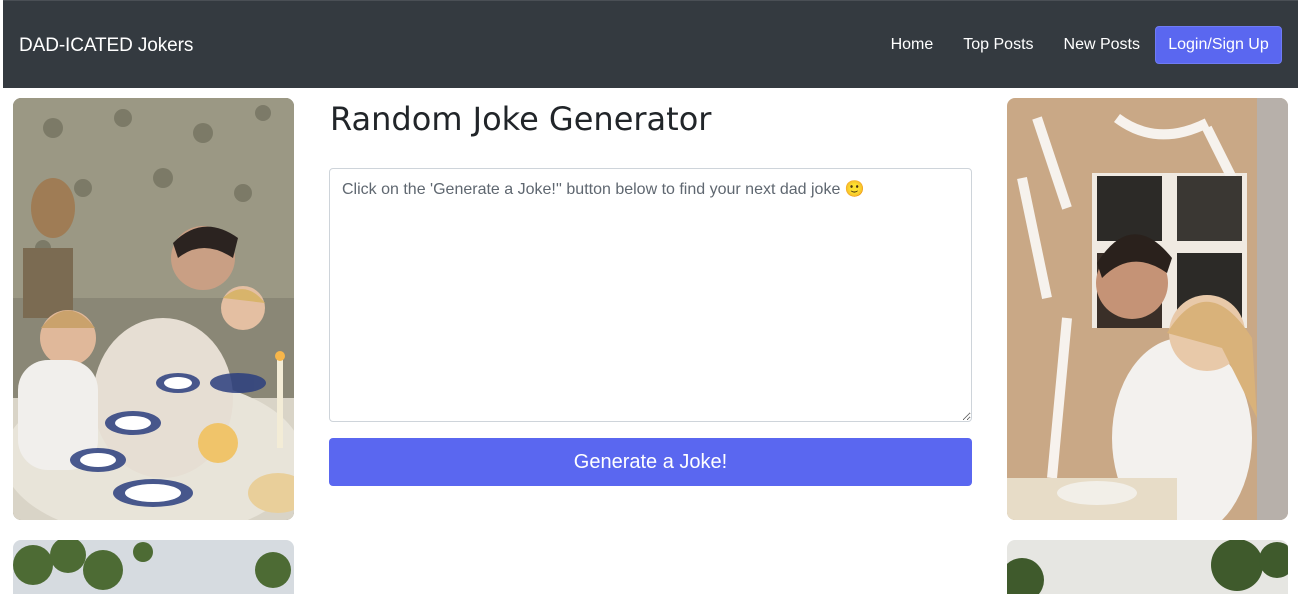  Describe the element at coordinates (153, 567) in the screenshot. I see `trees-photo-left` at that location.